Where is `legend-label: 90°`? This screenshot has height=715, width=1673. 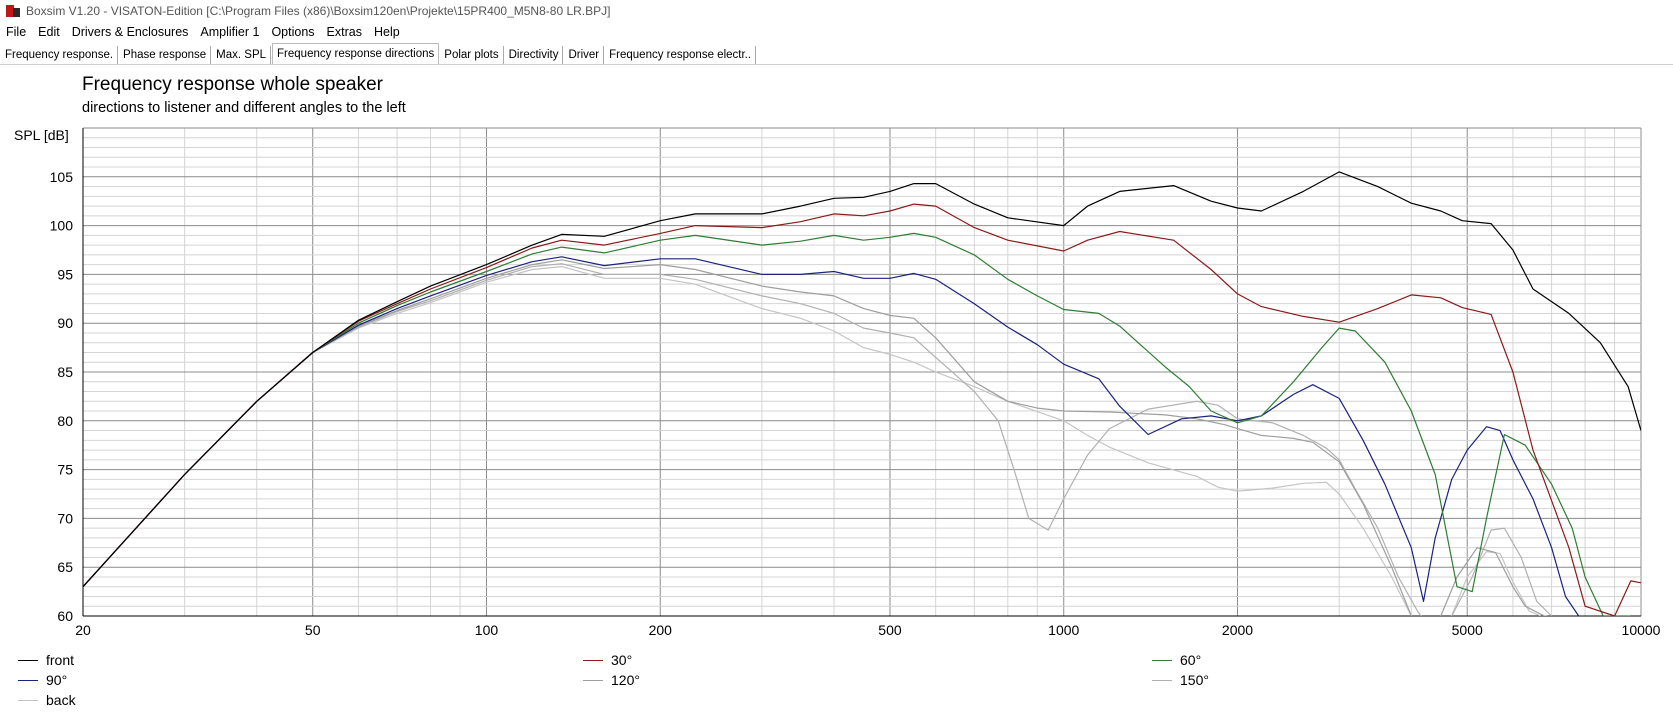 legend-label: 90° is located at coordinates (57, 680).